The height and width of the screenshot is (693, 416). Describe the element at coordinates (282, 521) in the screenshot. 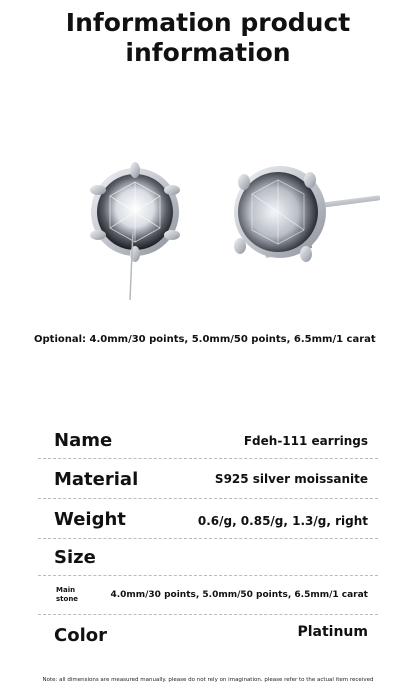

I see `spec-value: 0.6/g, 0.85/g, 1.3/g, right` at that location.